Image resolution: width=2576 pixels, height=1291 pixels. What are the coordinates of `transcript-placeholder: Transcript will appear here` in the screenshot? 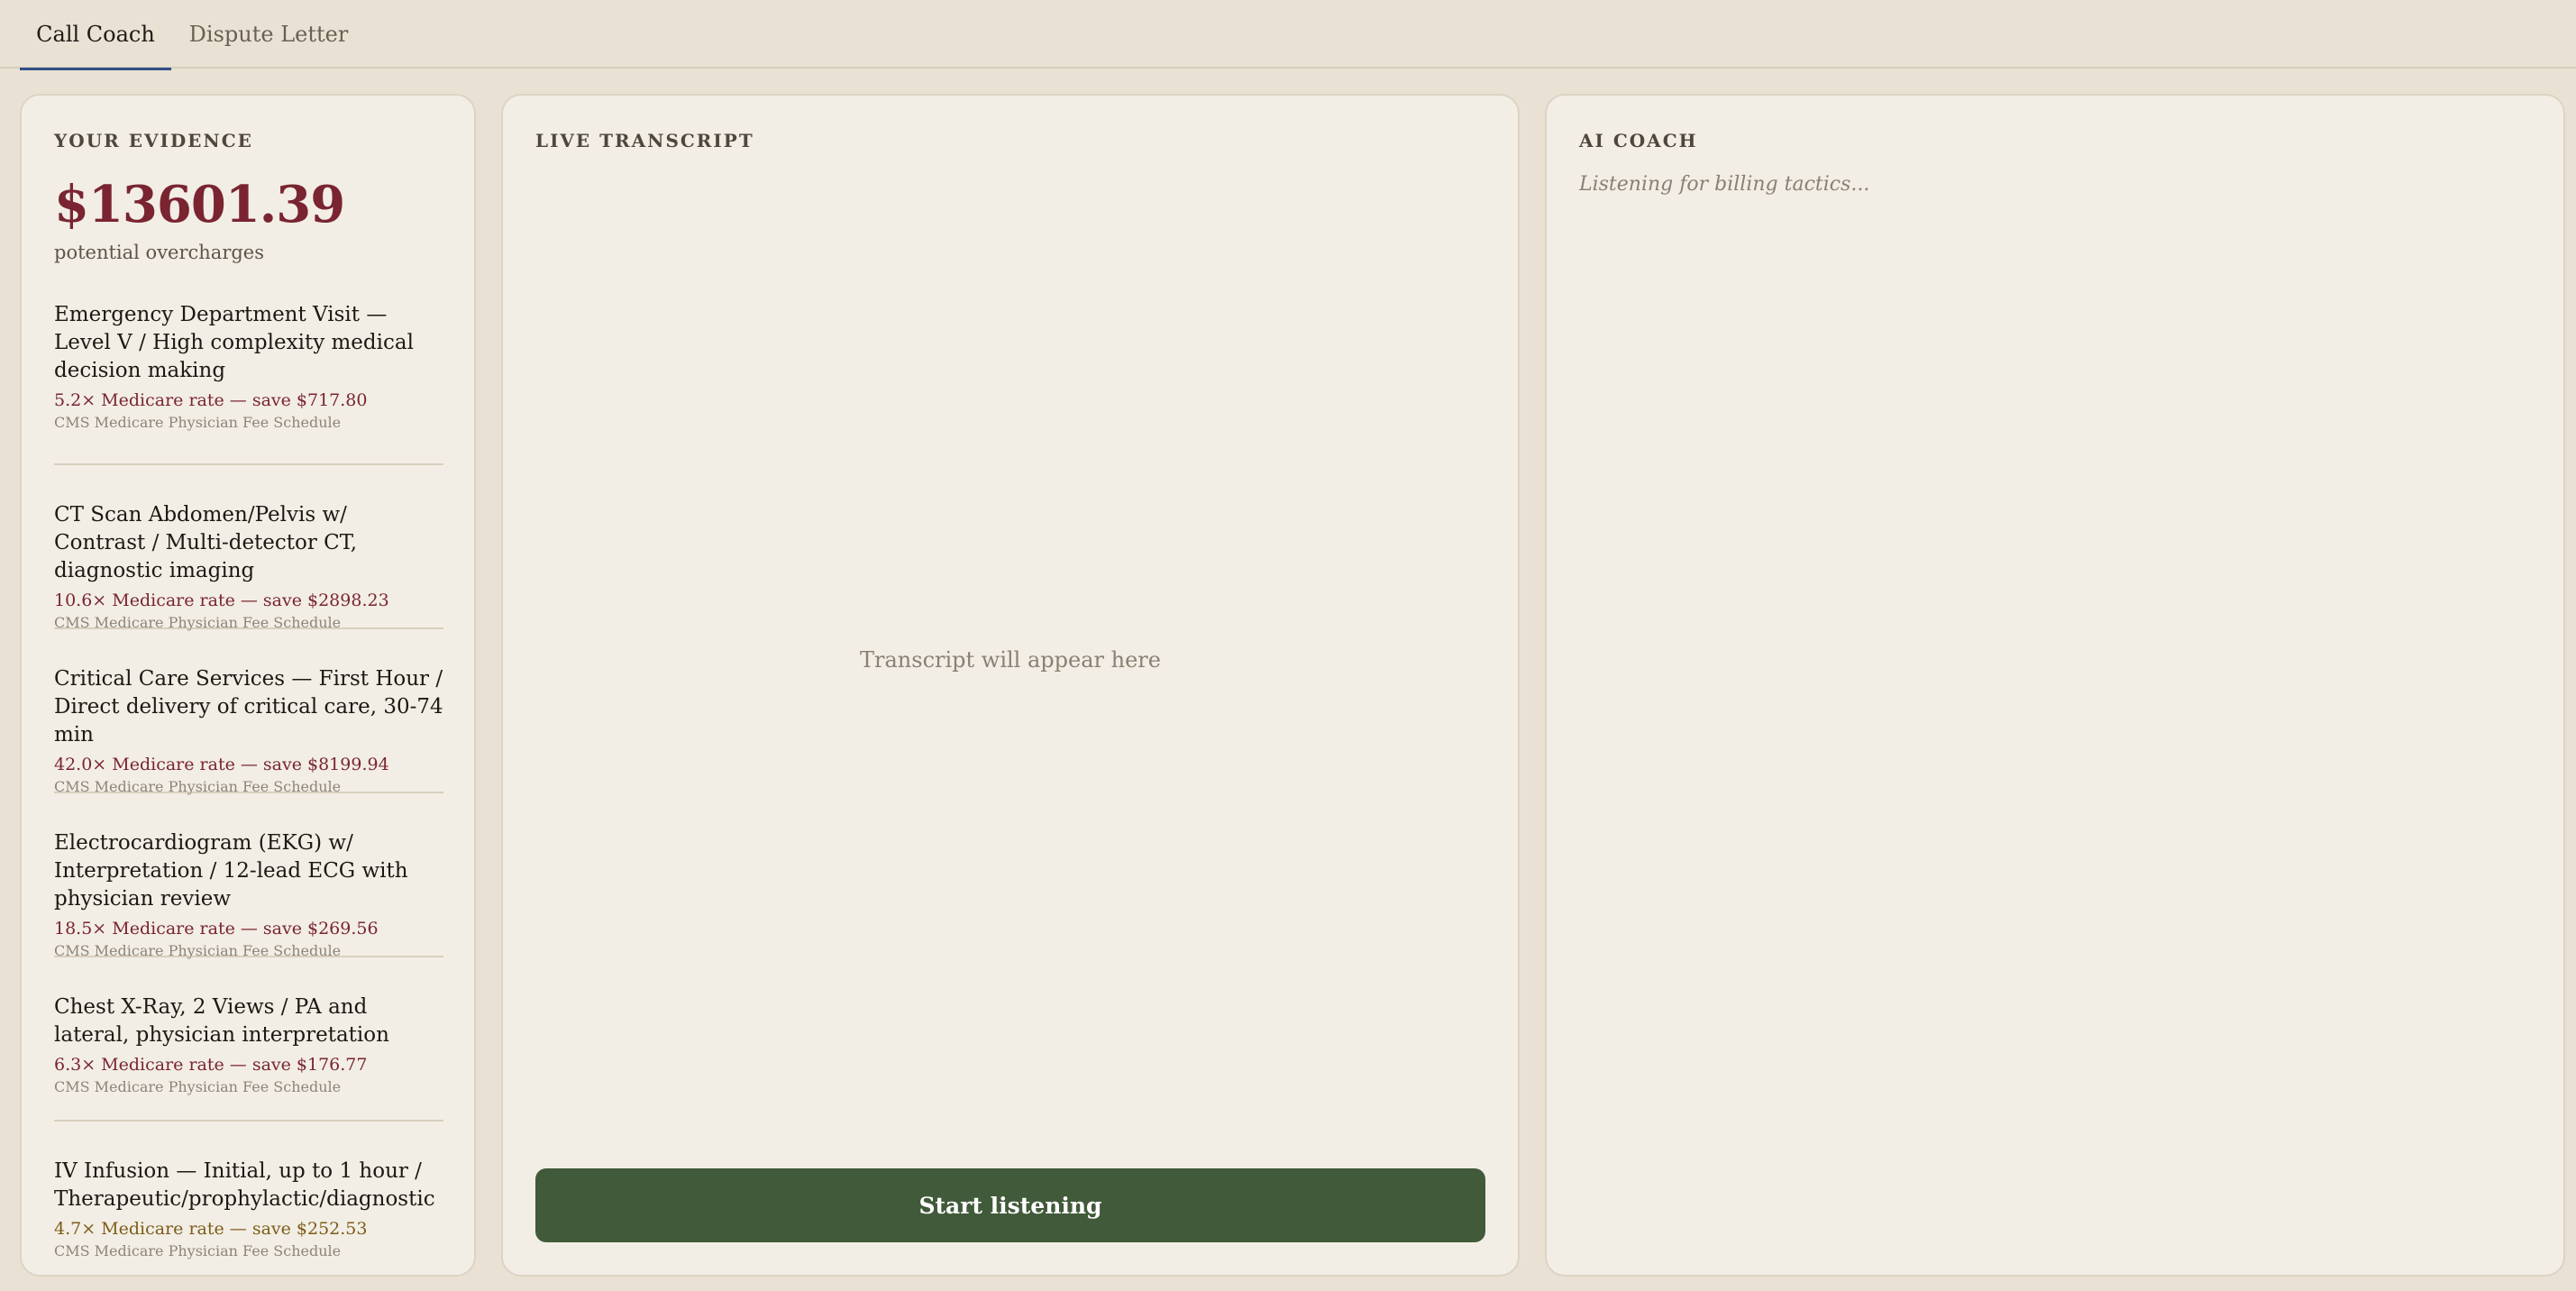 It's located at (1010, 660).